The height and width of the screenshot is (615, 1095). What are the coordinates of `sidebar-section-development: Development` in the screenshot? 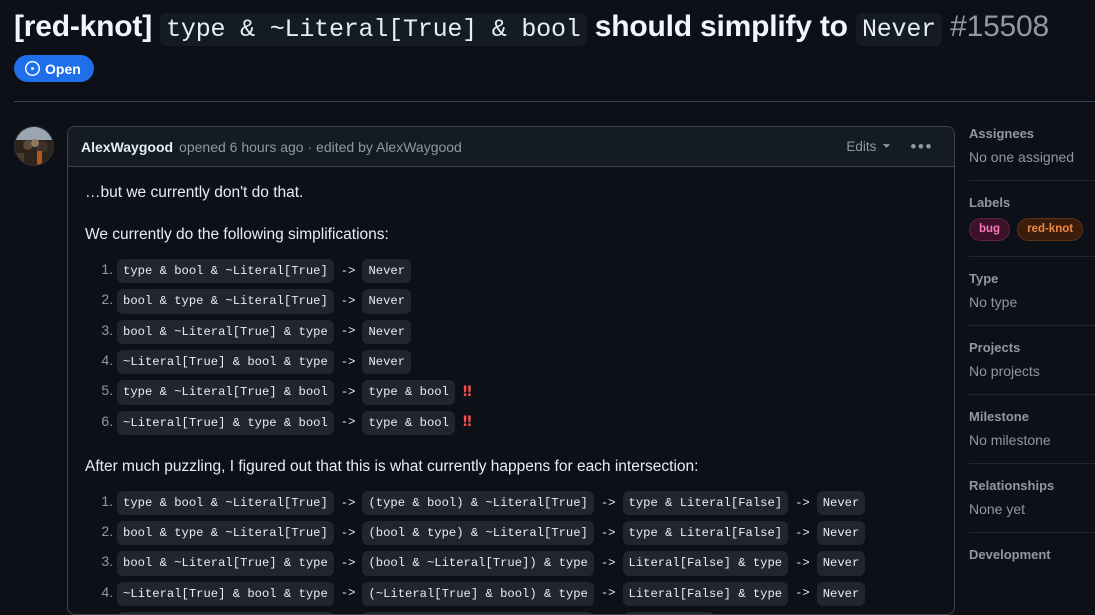 It's located at (1025, 554).